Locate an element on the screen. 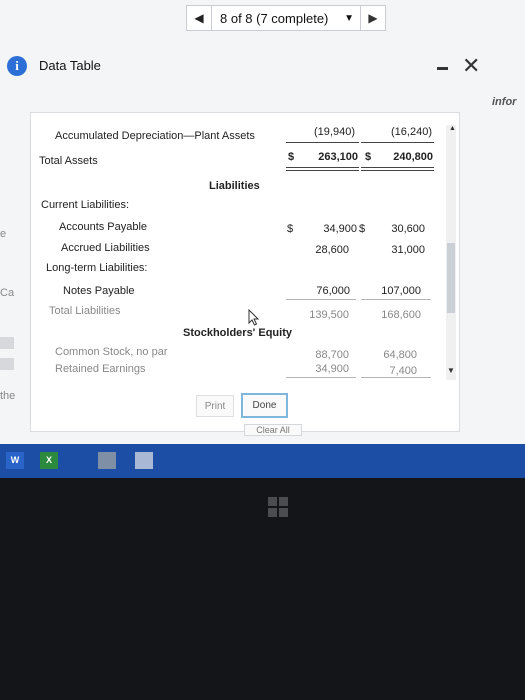 The width and height of the screenshot is (525, 700). excel-app-icon: X is located at coordinates (49, 460).